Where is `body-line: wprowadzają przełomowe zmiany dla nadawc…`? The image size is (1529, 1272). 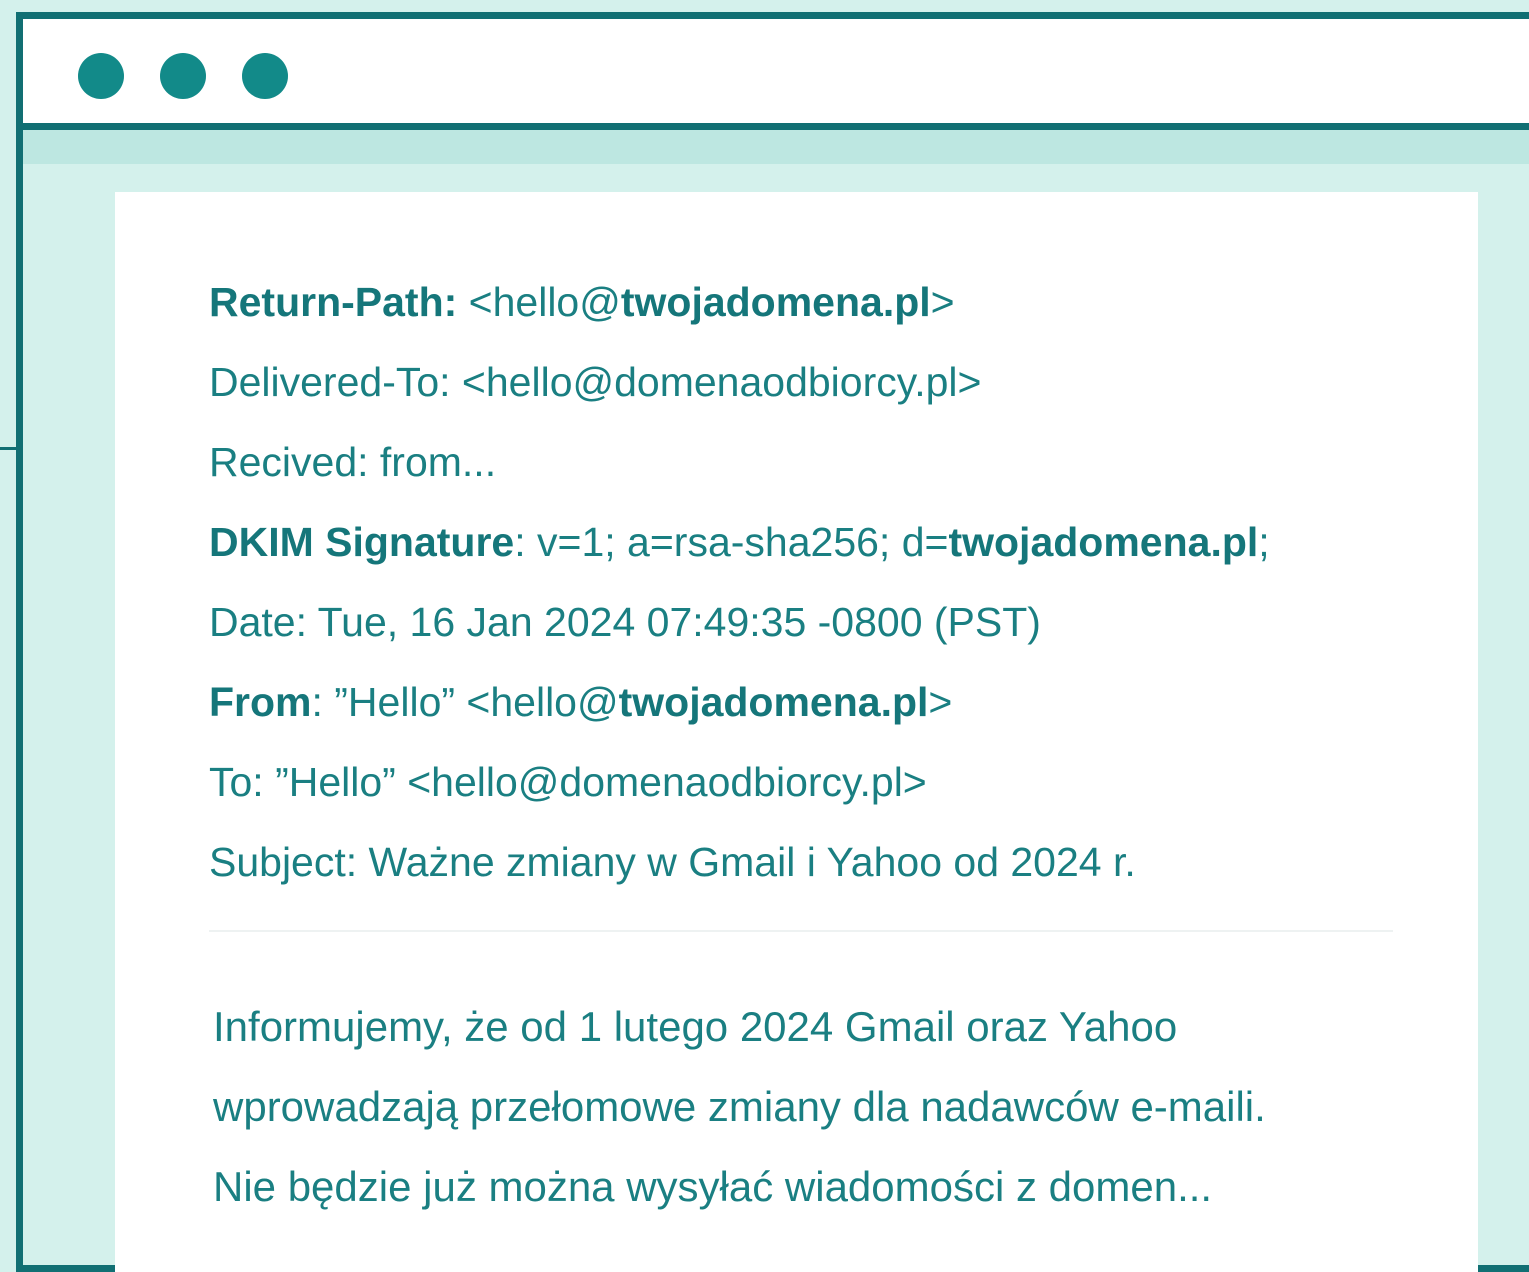 body-line: wprowadzają przełomowe zmiany dla nadawc… is located at coordinates (739, 1106).